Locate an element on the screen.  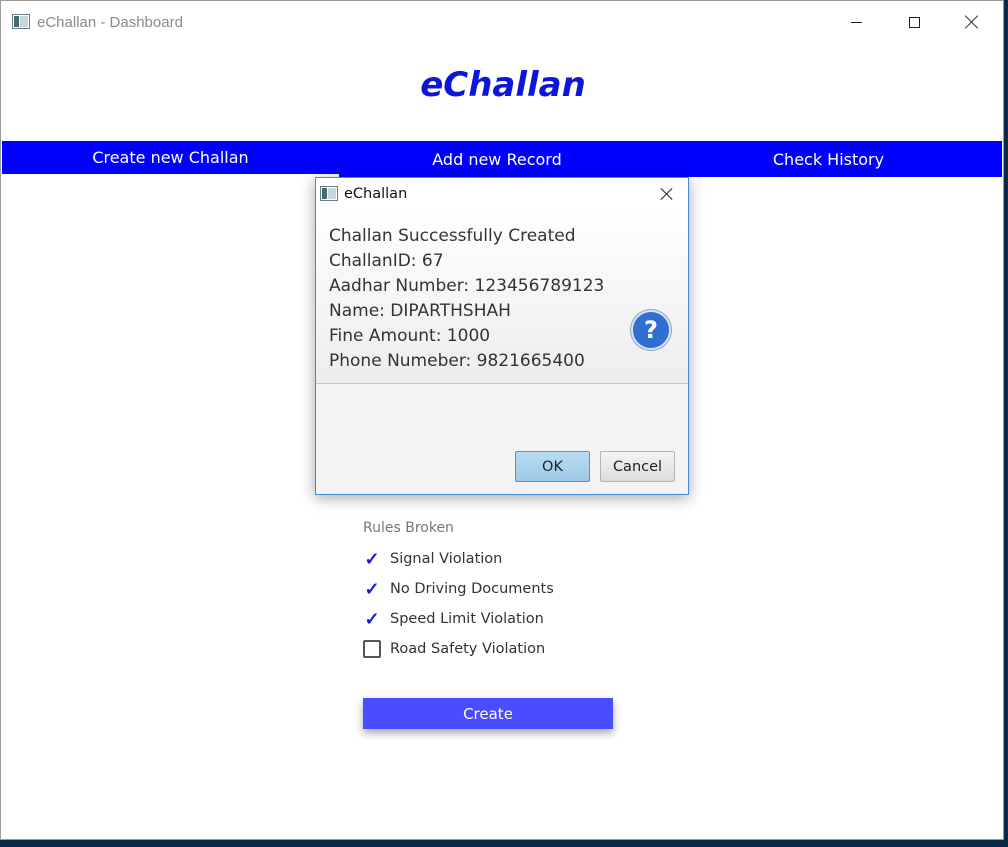
maximize-icon is located at coordinates (914, 22).